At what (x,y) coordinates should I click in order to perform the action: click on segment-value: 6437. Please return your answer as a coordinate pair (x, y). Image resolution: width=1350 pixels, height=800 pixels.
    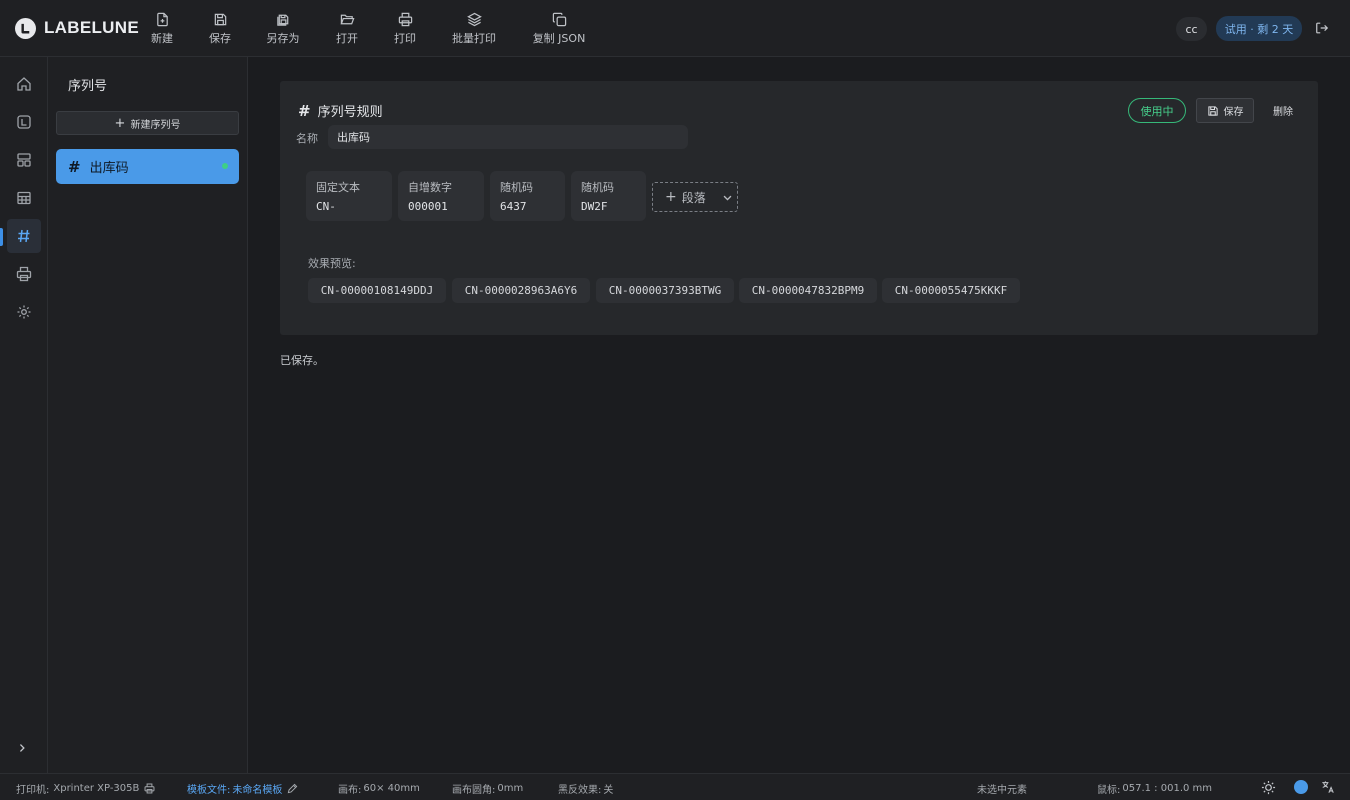
    Looking at the image, I should click on (513, 206).